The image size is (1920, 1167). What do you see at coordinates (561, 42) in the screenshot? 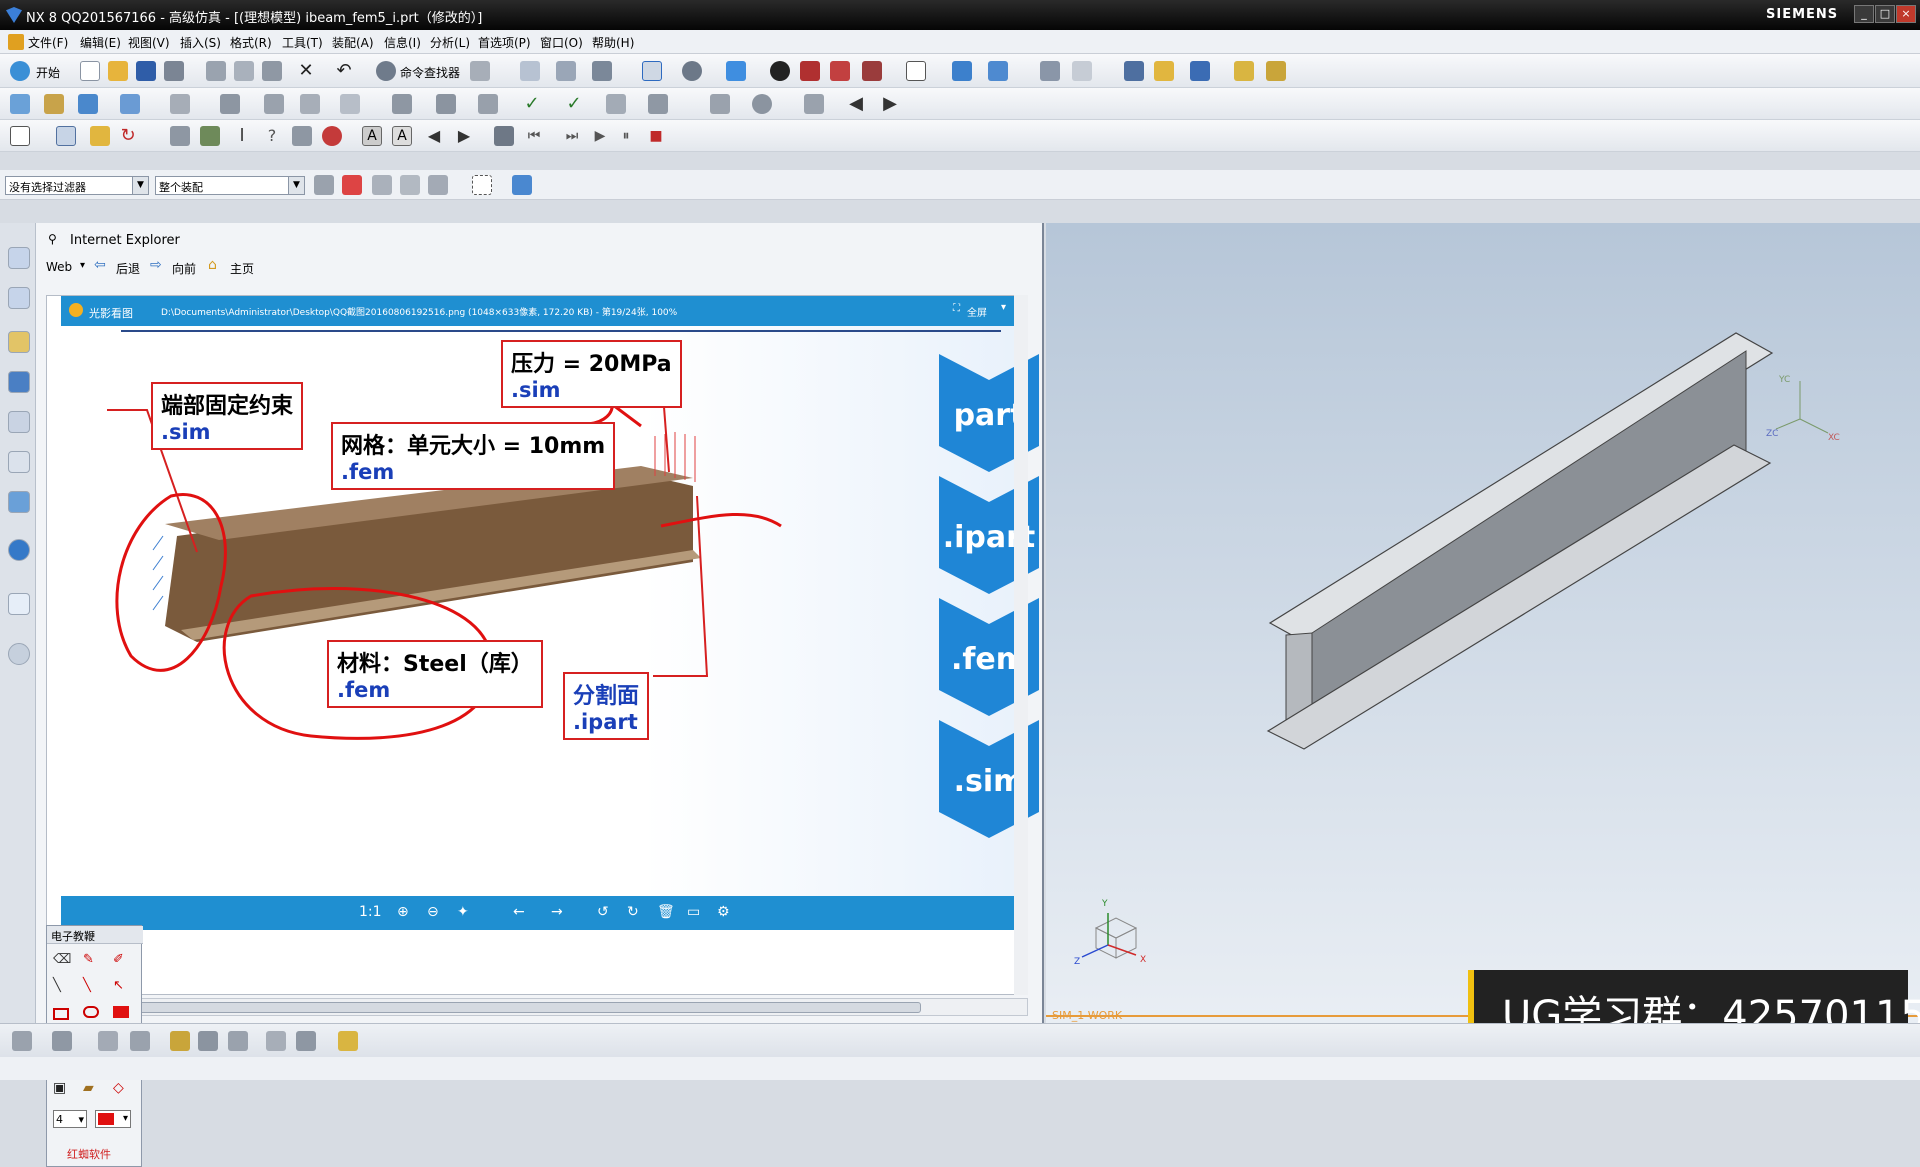
I see `menu-window: 窗口(O)` at bounding box center [561, 42].